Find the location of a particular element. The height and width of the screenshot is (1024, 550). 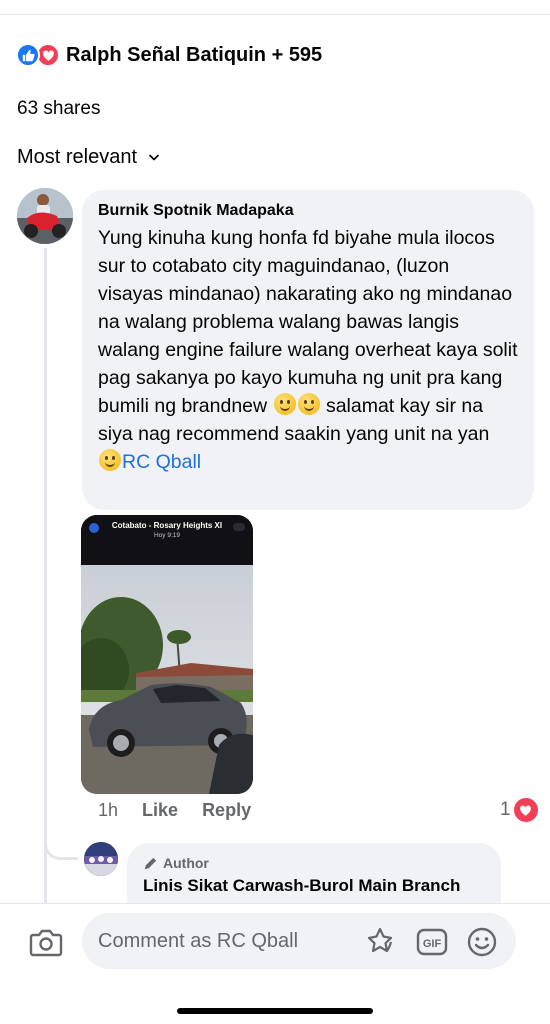

reaction-count-number: 1 is located at coordinates (505, 809).